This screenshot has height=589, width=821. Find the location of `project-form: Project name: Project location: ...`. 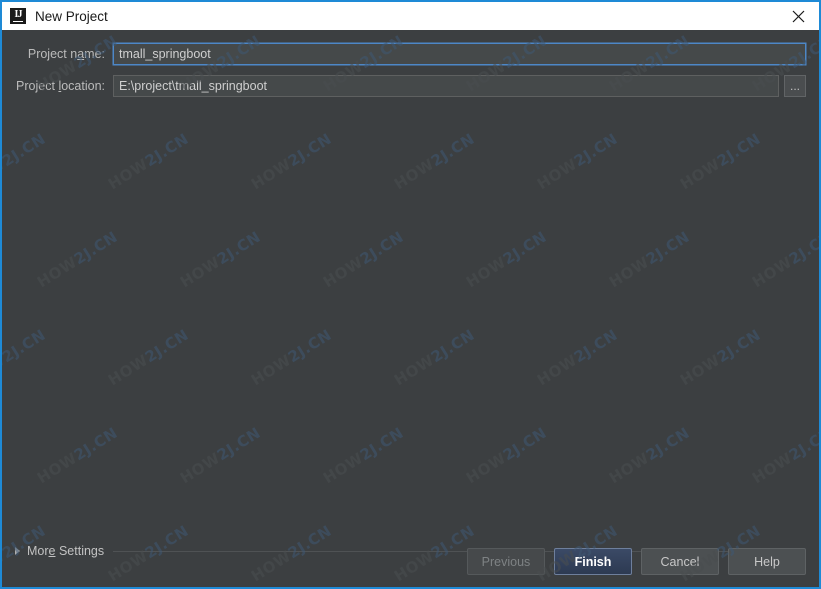

project-form: Project name: Project location: ... is located at coordinates (410, 68).